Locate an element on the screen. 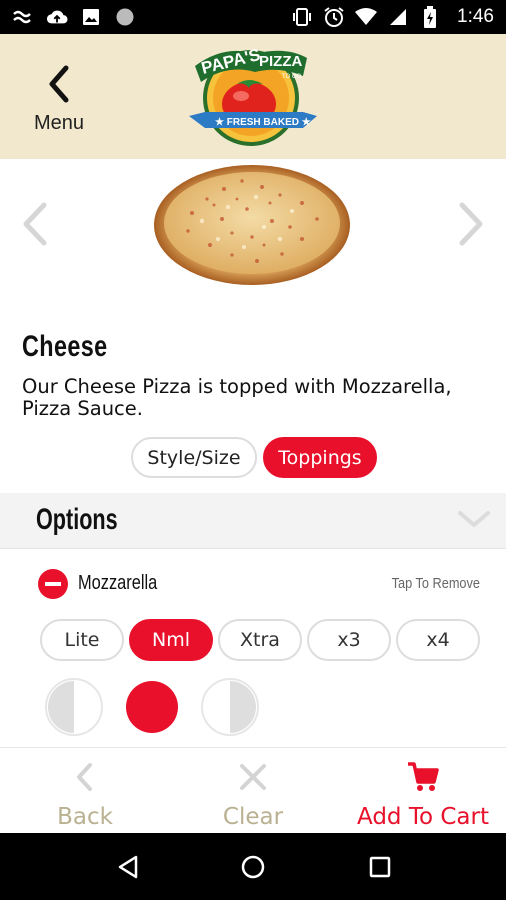  left-half-coverage-icon is located at coordinates (74, 707).